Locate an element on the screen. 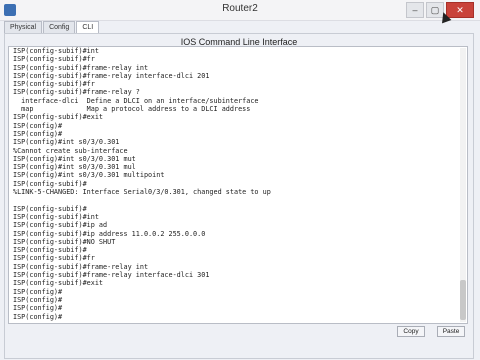  terminal-scrollbar is located at coordinates (463, 185).